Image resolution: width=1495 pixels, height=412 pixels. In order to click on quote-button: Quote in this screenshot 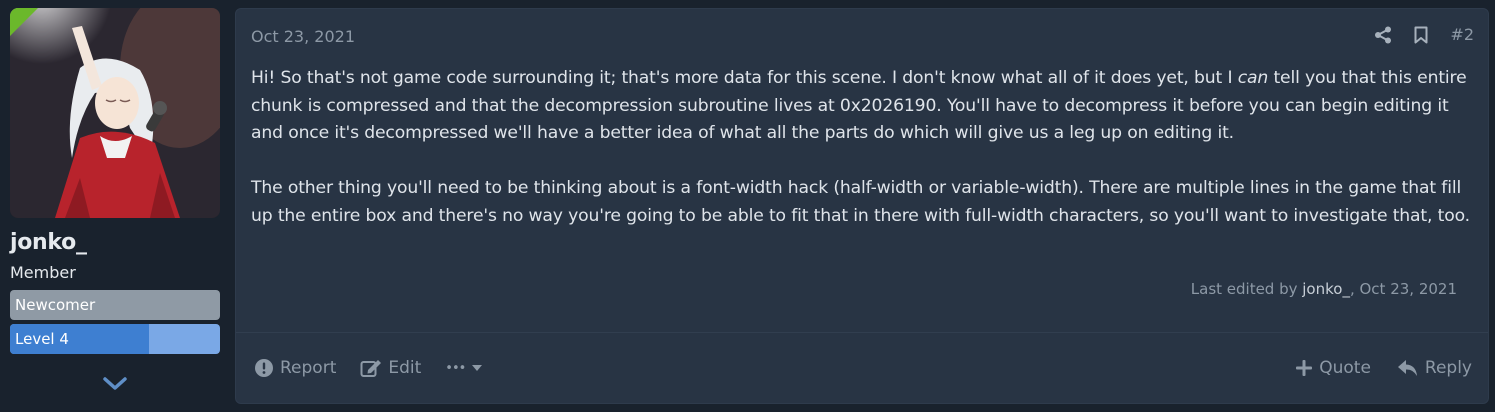, I will do `click(1333, 368)`.